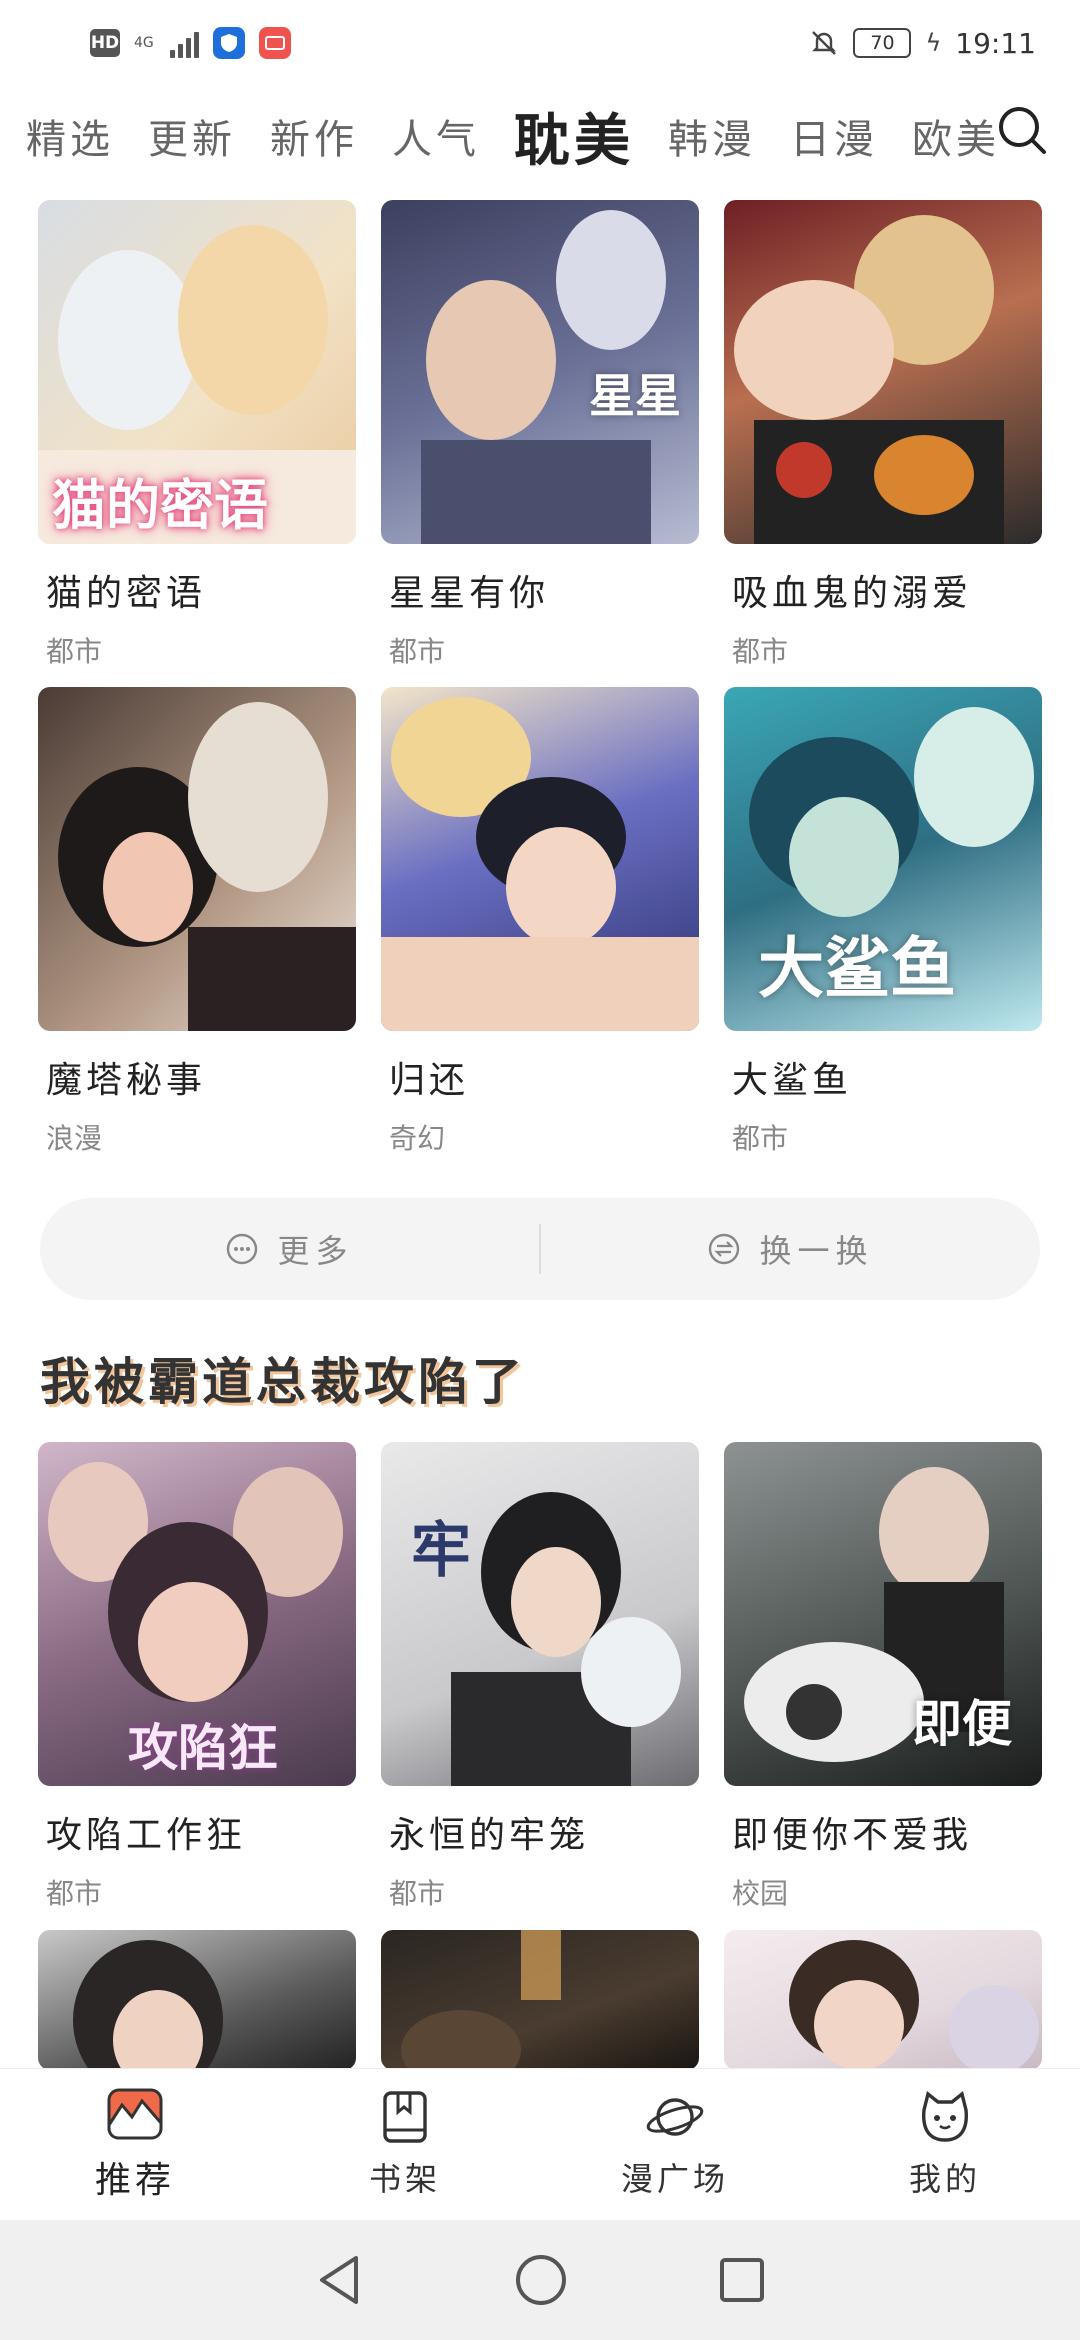 This screenshot has width=1080, height=2340. I want to click on cover-title-text: 星星, so click(635, 396).